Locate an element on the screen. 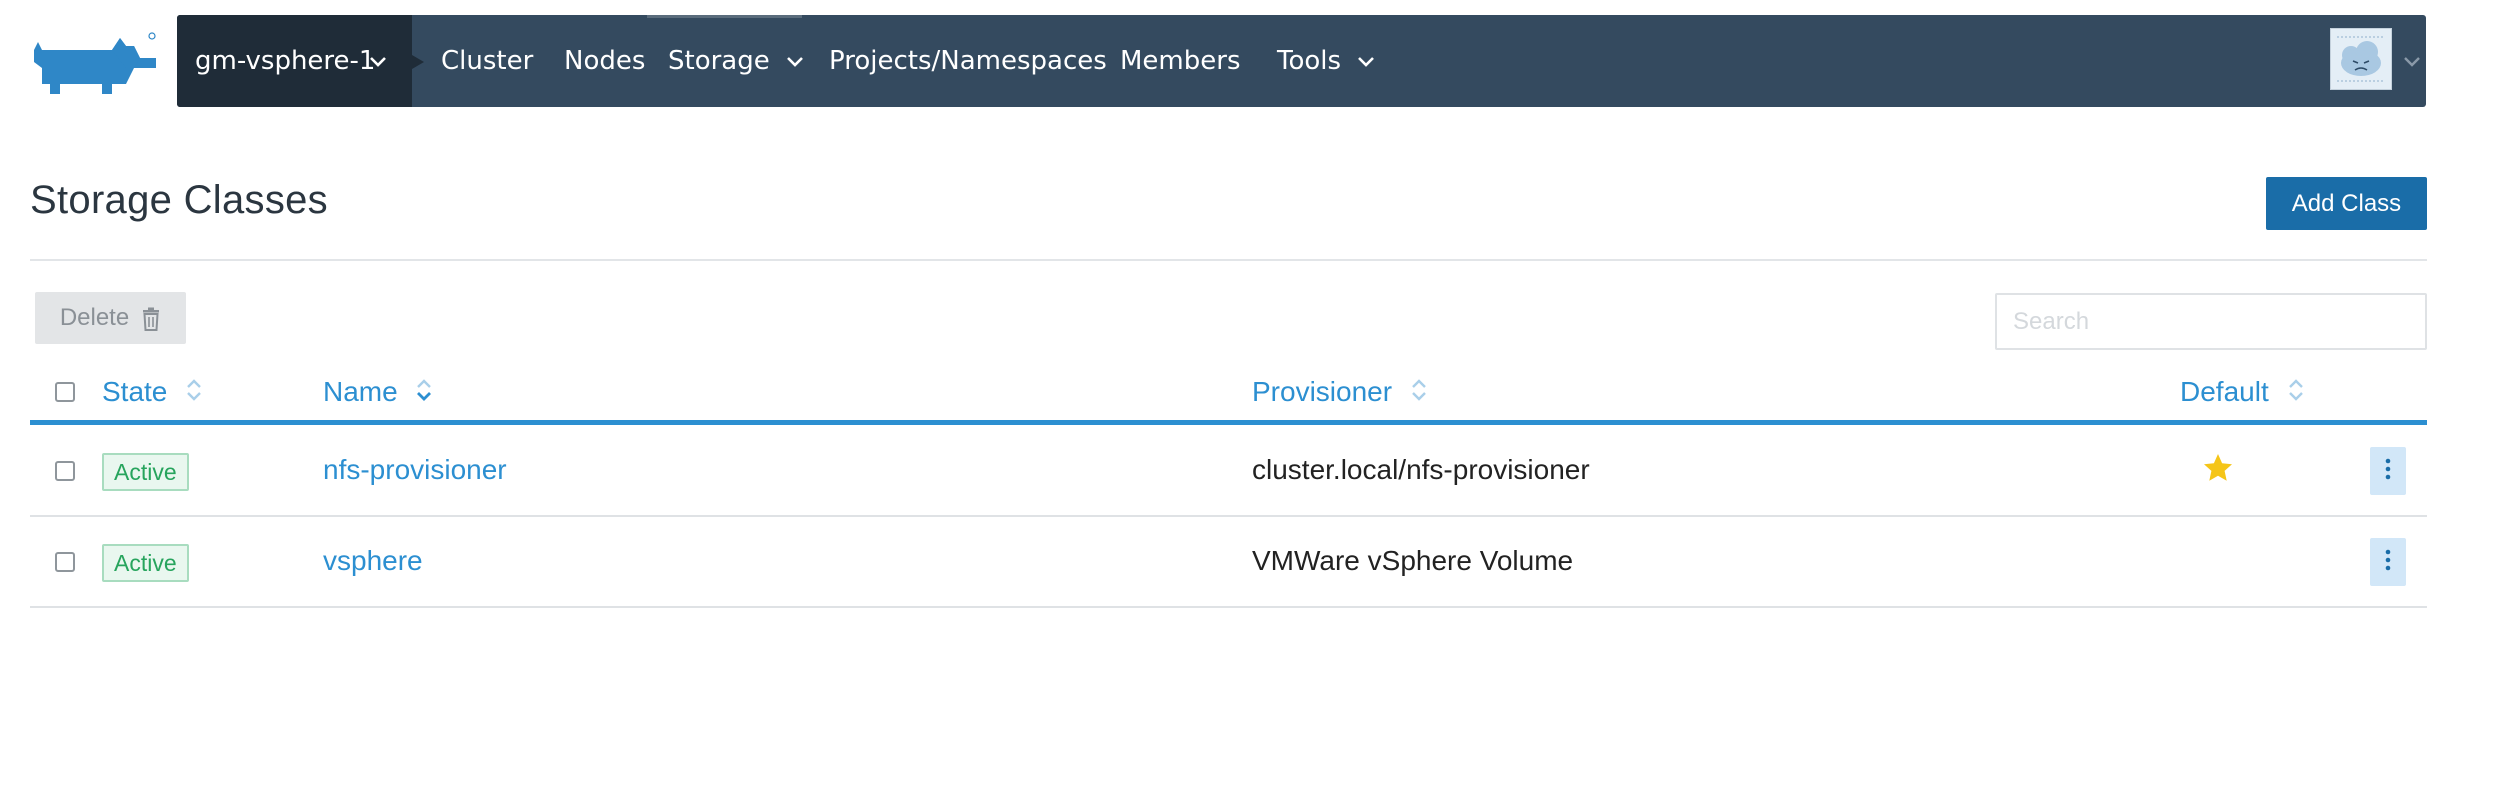  nav-tools-label: Tools is located at coordinates (1309, 61).